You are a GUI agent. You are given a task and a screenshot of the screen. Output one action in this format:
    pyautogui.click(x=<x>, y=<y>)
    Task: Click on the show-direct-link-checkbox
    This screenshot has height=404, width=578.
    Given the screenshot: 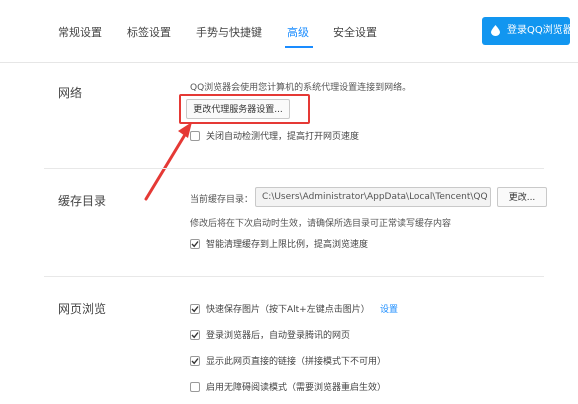 What is the action you would take?
    pyautogui.click(x=195, y=361)
    